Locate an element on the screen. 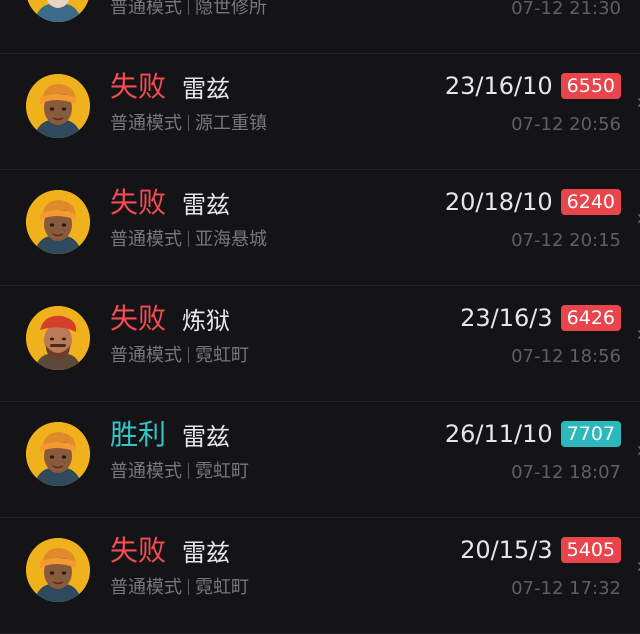  match-time: 07-12 21:30 is located at coordinates (566, 9).